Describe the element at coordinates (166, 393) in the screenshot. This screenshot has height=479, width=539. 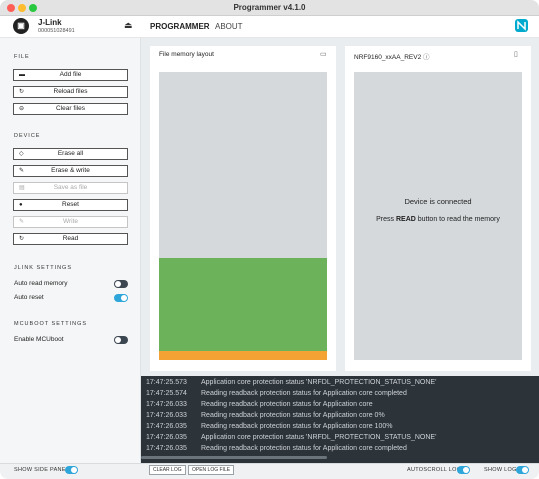
I see `log-time: 17:47:25.574` at that location.